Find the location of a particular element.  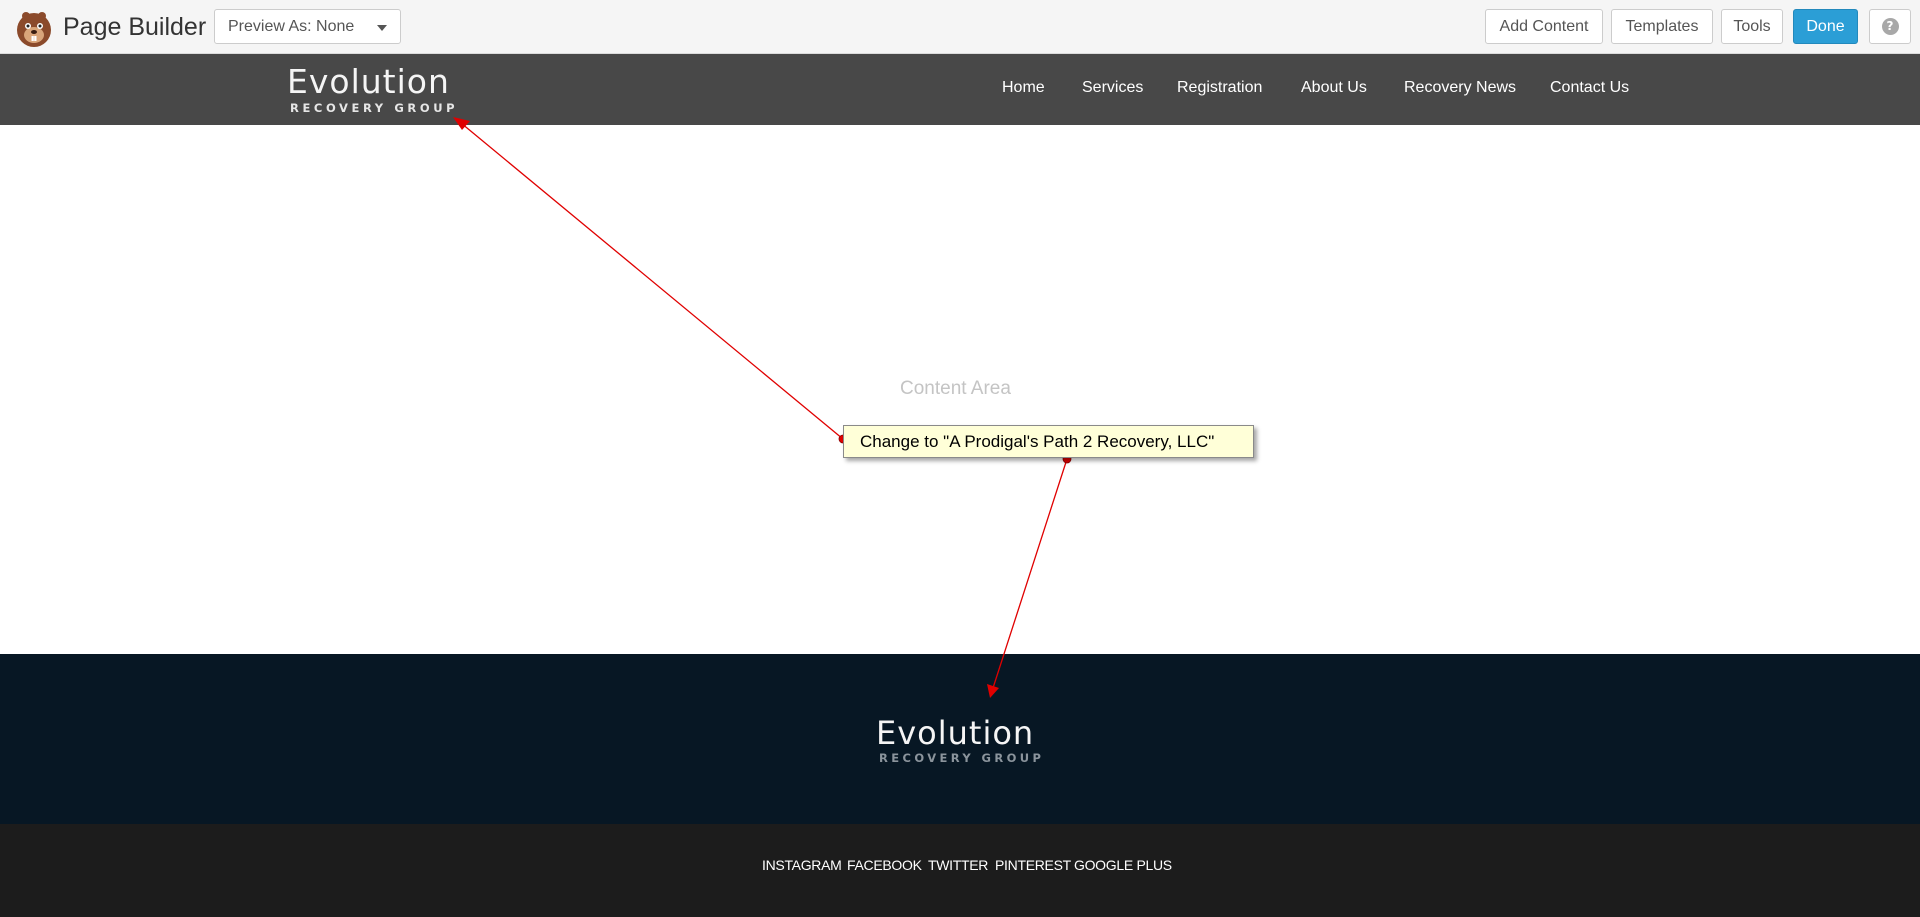

preview-as-select: Preview As: None is located at coordinates (307, 26).